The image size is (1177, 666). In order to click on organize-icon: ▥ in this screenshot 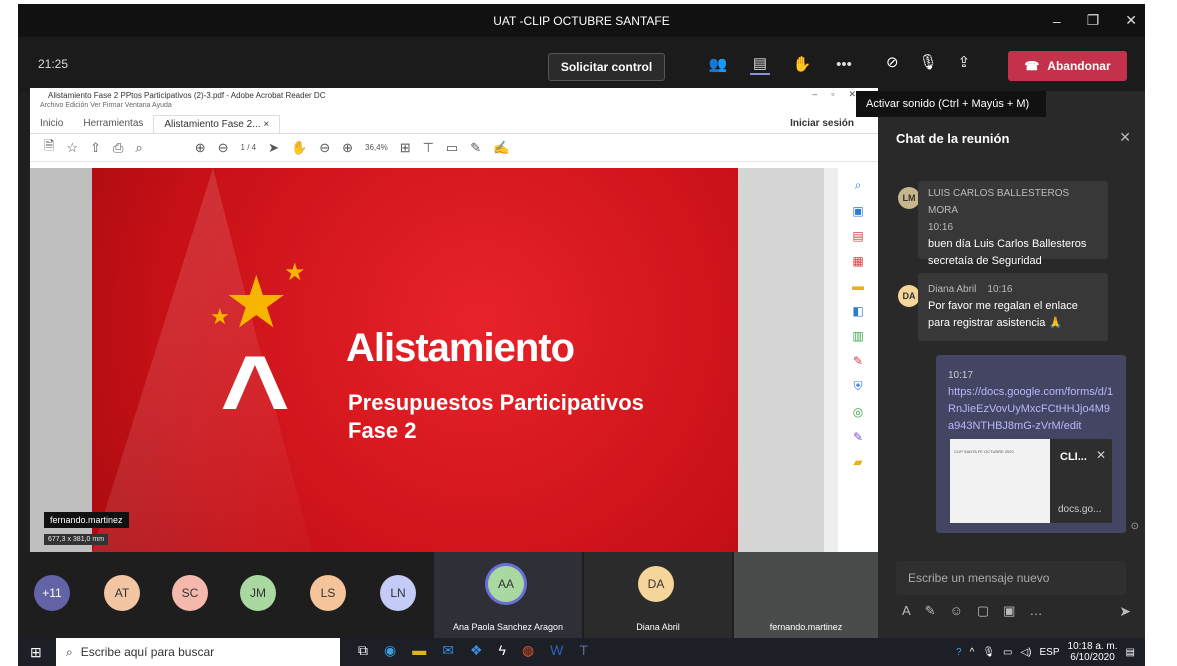, I will do `click(857, 336)`.